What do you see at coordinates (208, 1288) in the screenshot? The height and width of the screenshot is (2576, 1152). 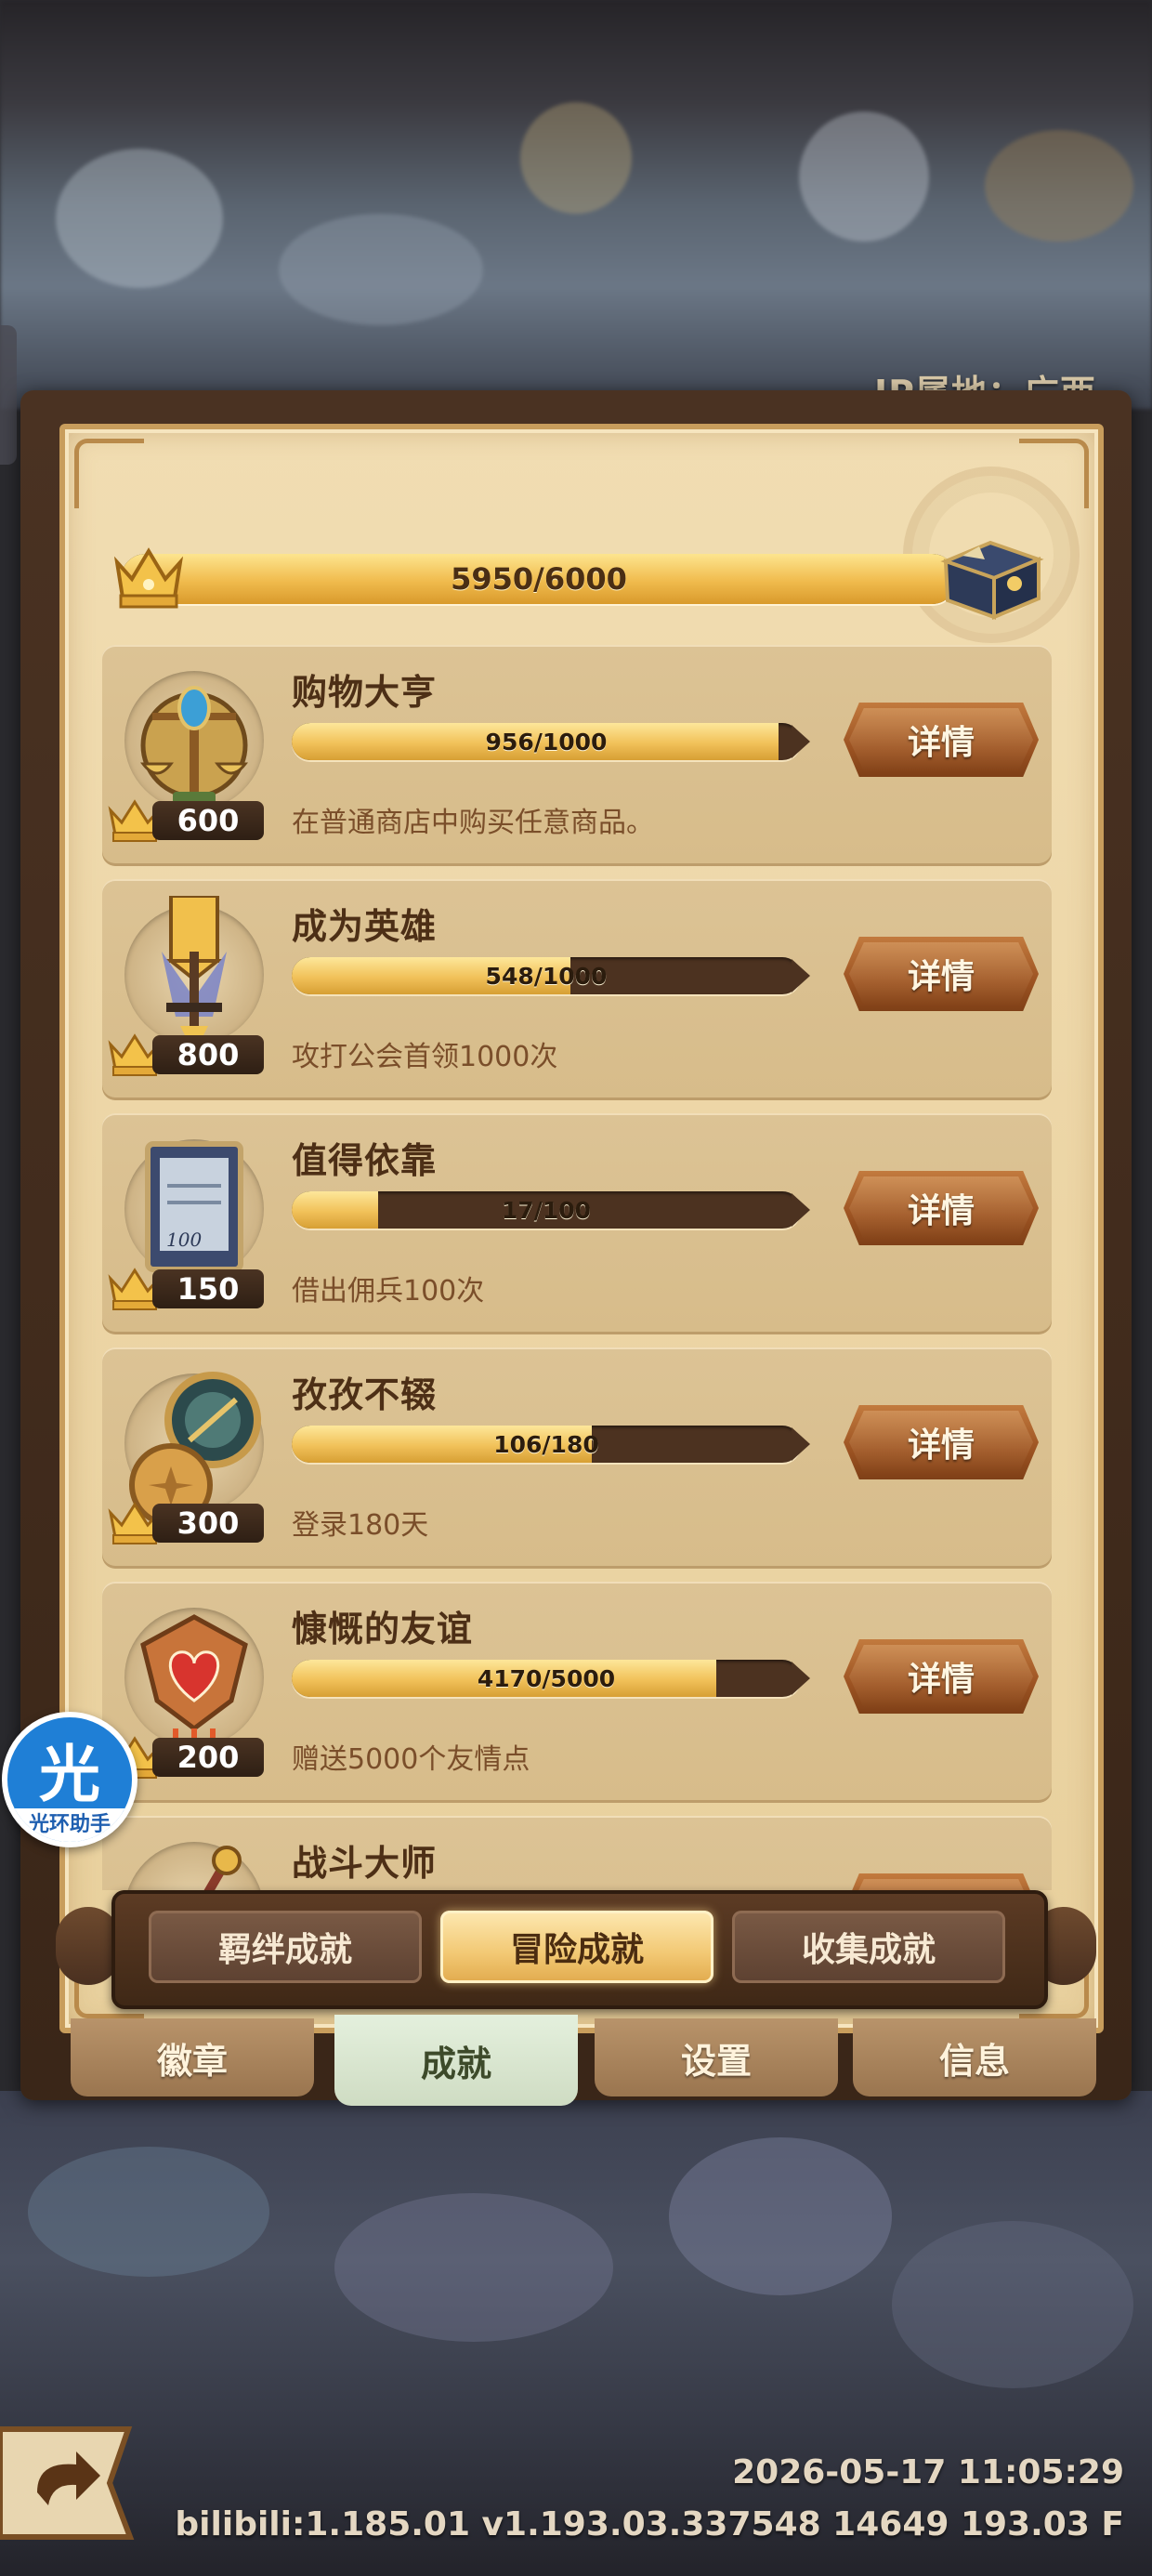 I see `achievement-points-value: 150` at bounding box center [208, 1288].